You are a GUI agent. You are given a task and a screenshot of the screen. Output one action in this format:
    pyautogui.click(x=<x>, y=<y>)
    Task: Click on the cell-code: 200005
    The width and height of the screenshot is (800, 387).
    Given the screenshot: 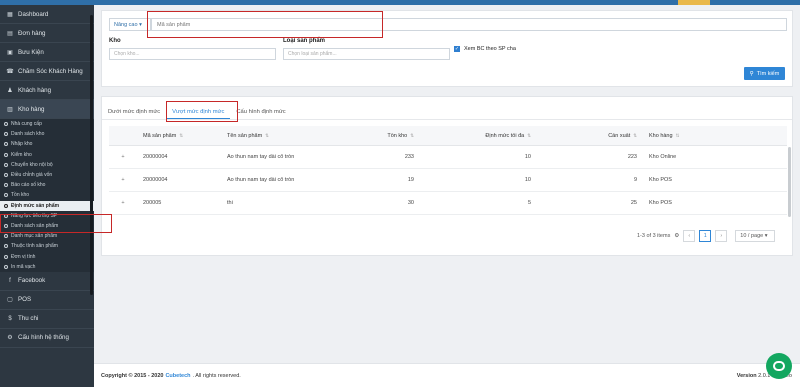 What is the action you would take?
    pyautogui.click(x=152, y=203)
    